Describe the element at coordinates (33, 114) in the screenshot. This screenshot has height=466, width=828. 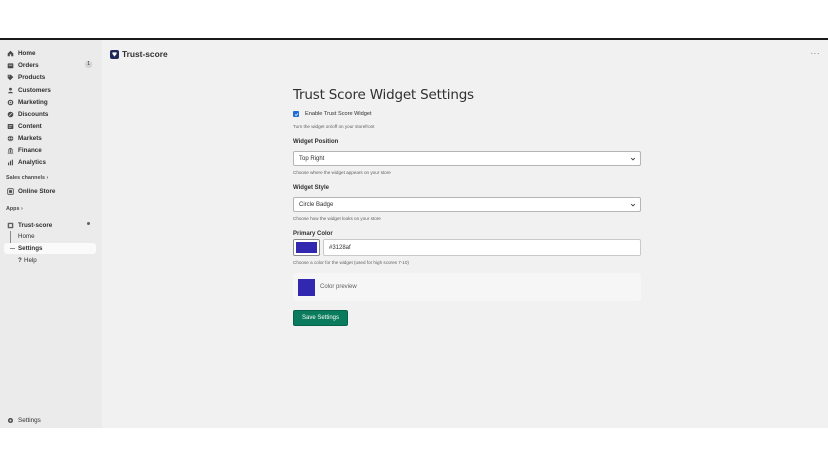
I see `sidebar-item-label: Discounts` at that location.